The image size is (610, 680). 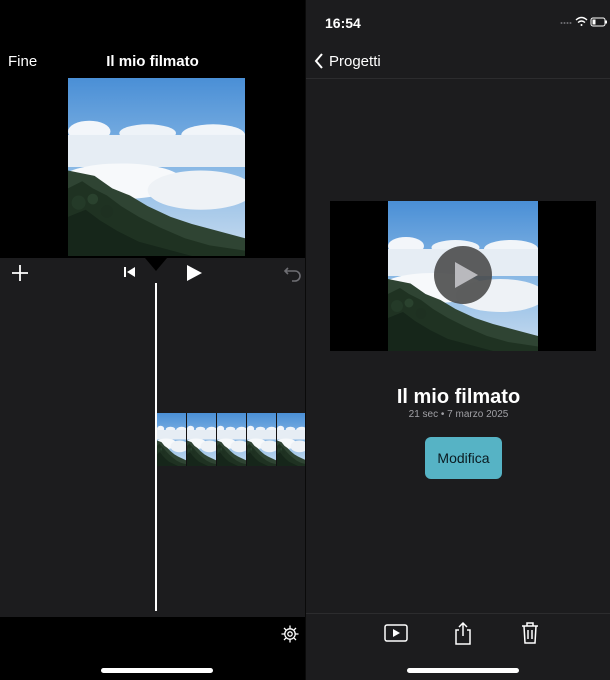 I want to click on undo-icon, so click(x=293, y=273).